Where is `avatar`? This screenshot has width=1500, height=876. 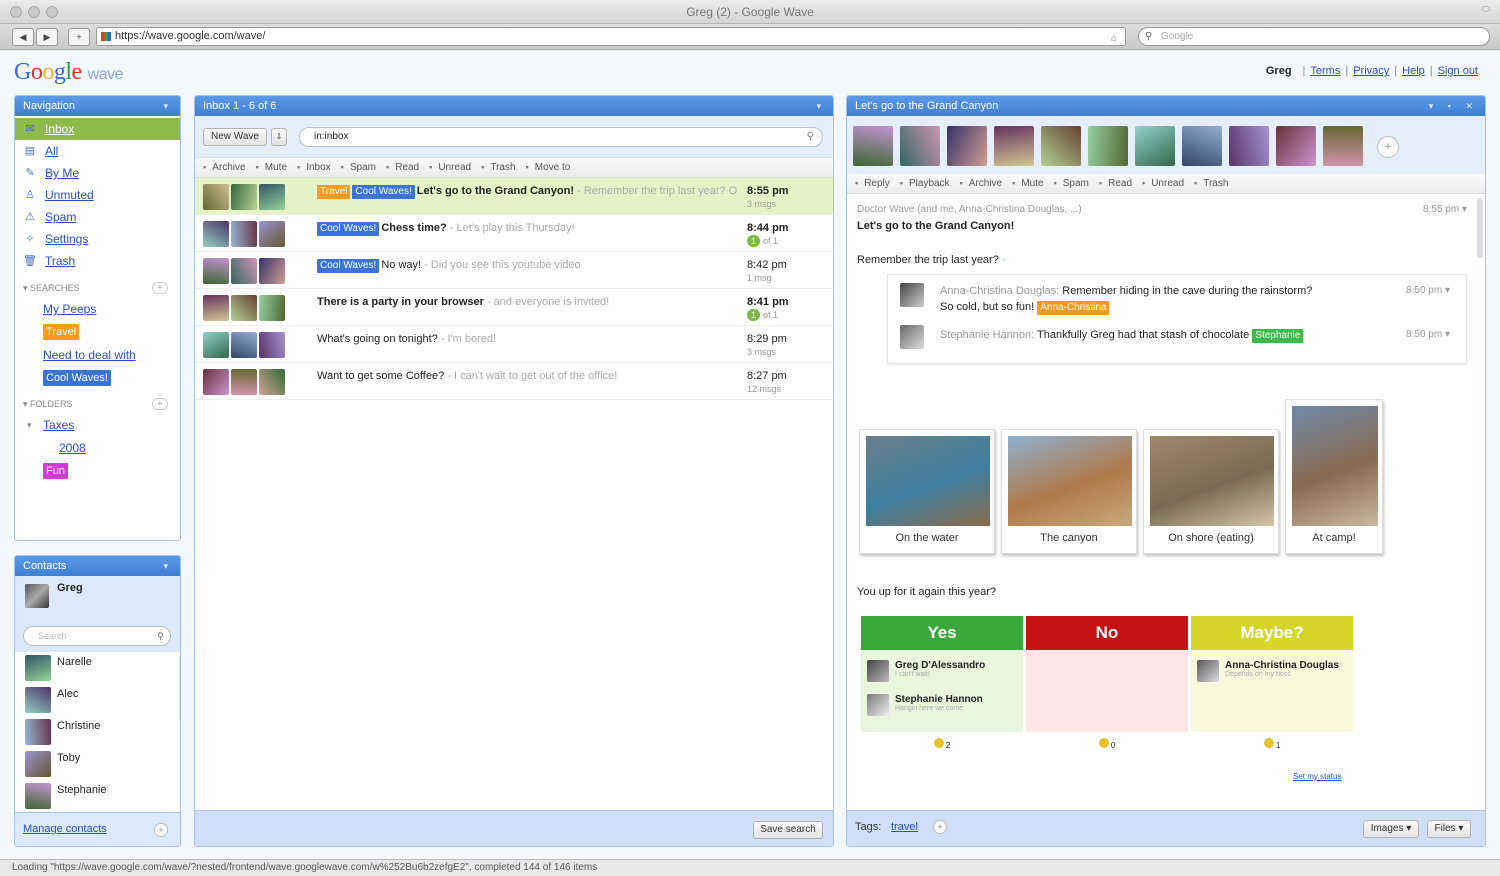
avatar is located at coordinates (244, 271).